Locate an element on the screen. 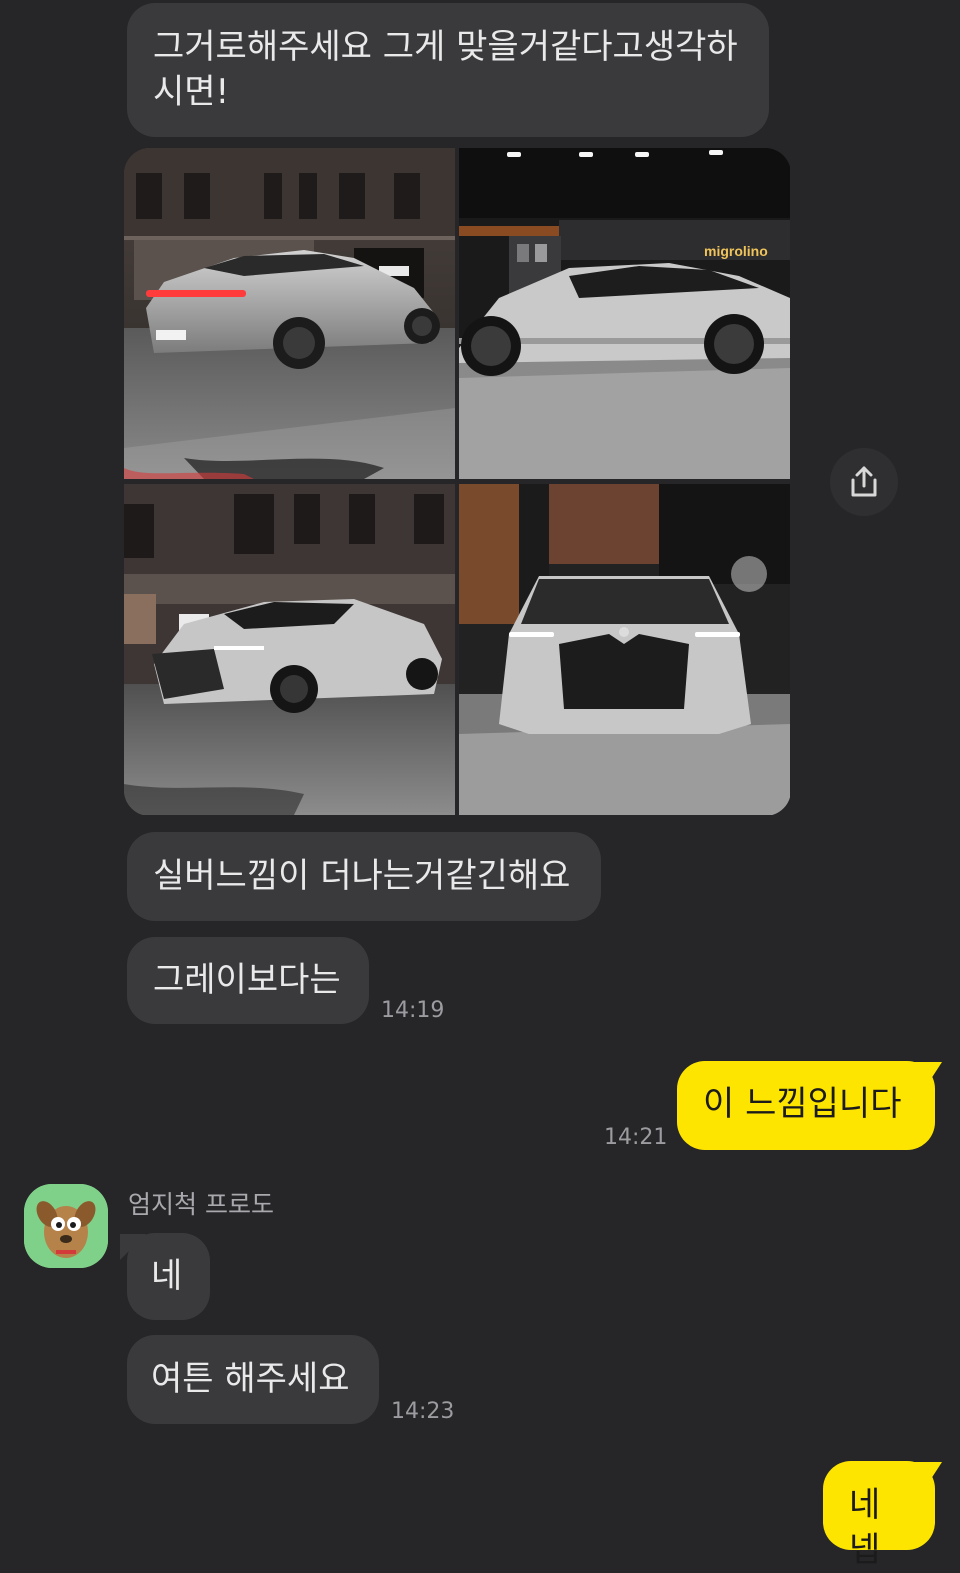 This screenshot has width=960, height=1573. incoming-message-bubble: 그레이보다는 is located at coordinates (248, 980).